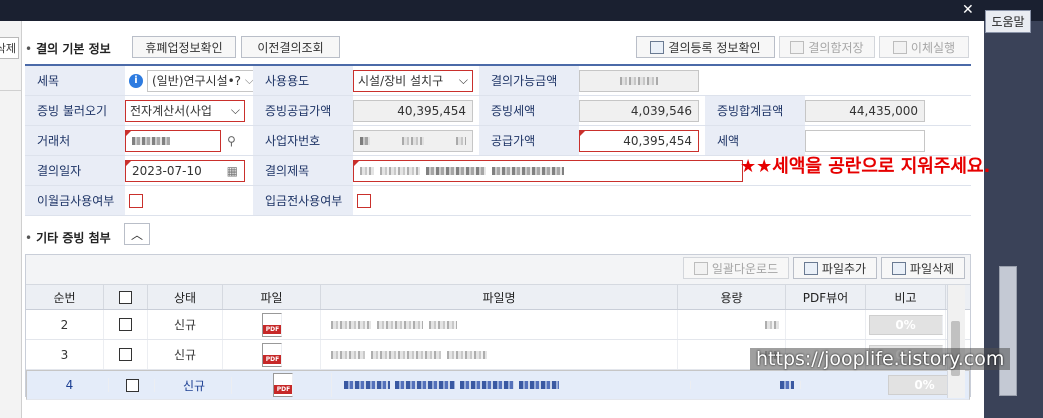 The height and width of the screenshot is (418, 1043). What do you see at coordinates (290, 47) in the screenshot?
I see `previous-resolution-button: 이전결의조회` at bounding box center [290, 47].